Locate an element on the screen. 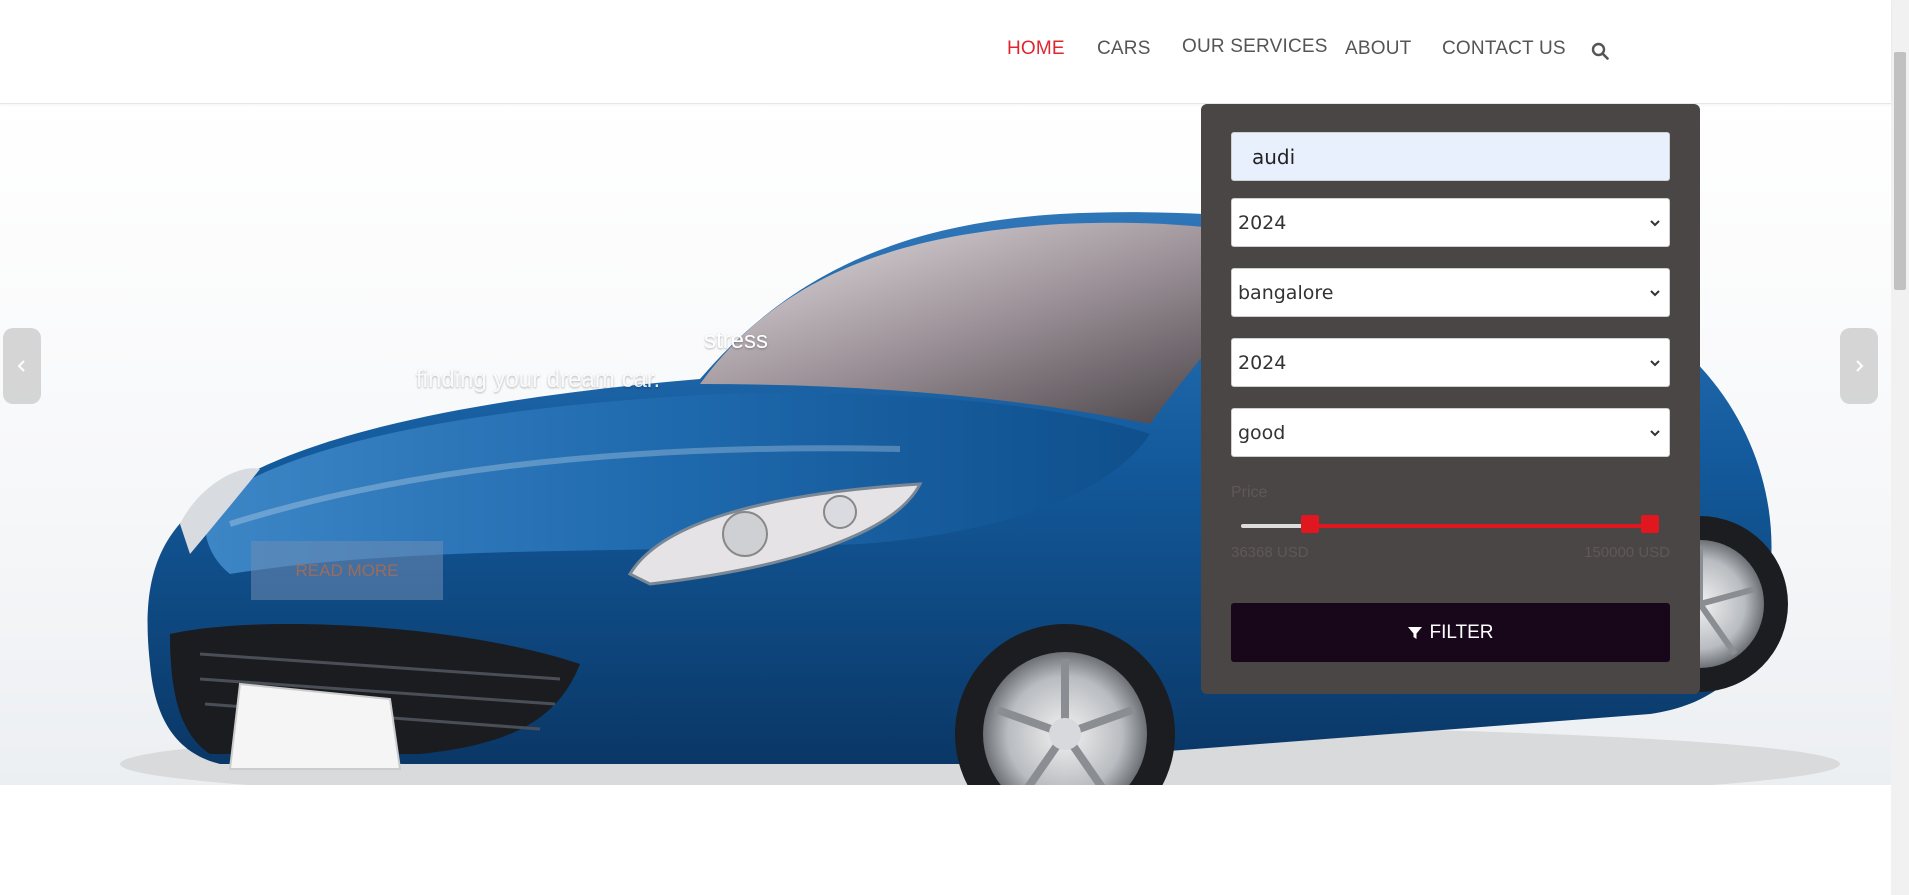 The image size is (1909, 895). hero-text-line-1: stress is located at coordinates (736, 340).